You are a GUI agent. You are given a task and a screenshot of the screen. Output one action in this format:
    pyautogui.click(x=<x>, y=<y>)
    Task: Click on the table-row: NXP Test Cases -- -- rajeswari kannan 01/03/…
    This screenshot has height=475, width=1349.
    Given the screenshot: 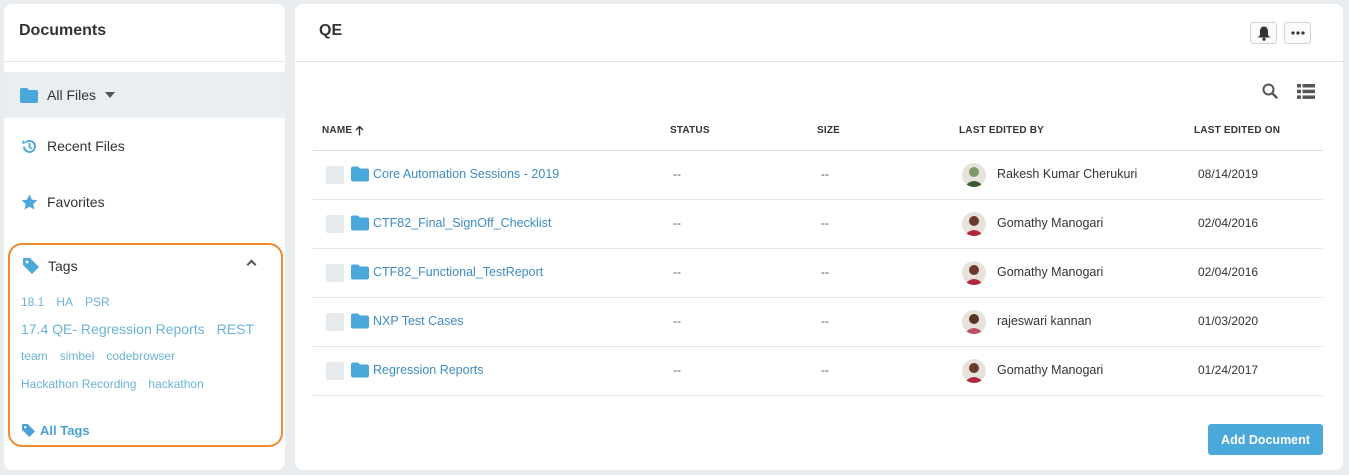 What is the action you would take?
    pyautogui.click(x=818, y=322)
    